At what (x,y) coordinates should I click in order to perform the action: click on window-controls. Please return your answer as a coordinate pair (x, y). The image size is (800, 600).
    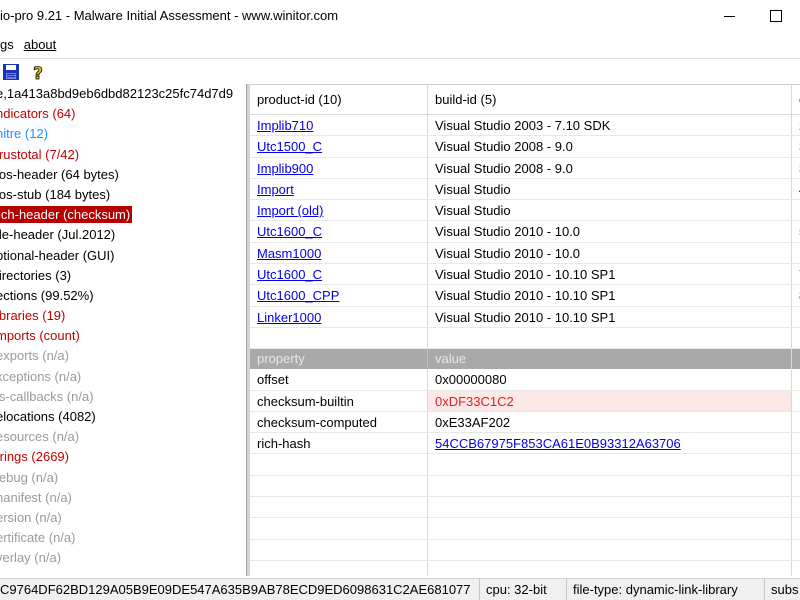
    Looking at the image, I should click on (754, 16).